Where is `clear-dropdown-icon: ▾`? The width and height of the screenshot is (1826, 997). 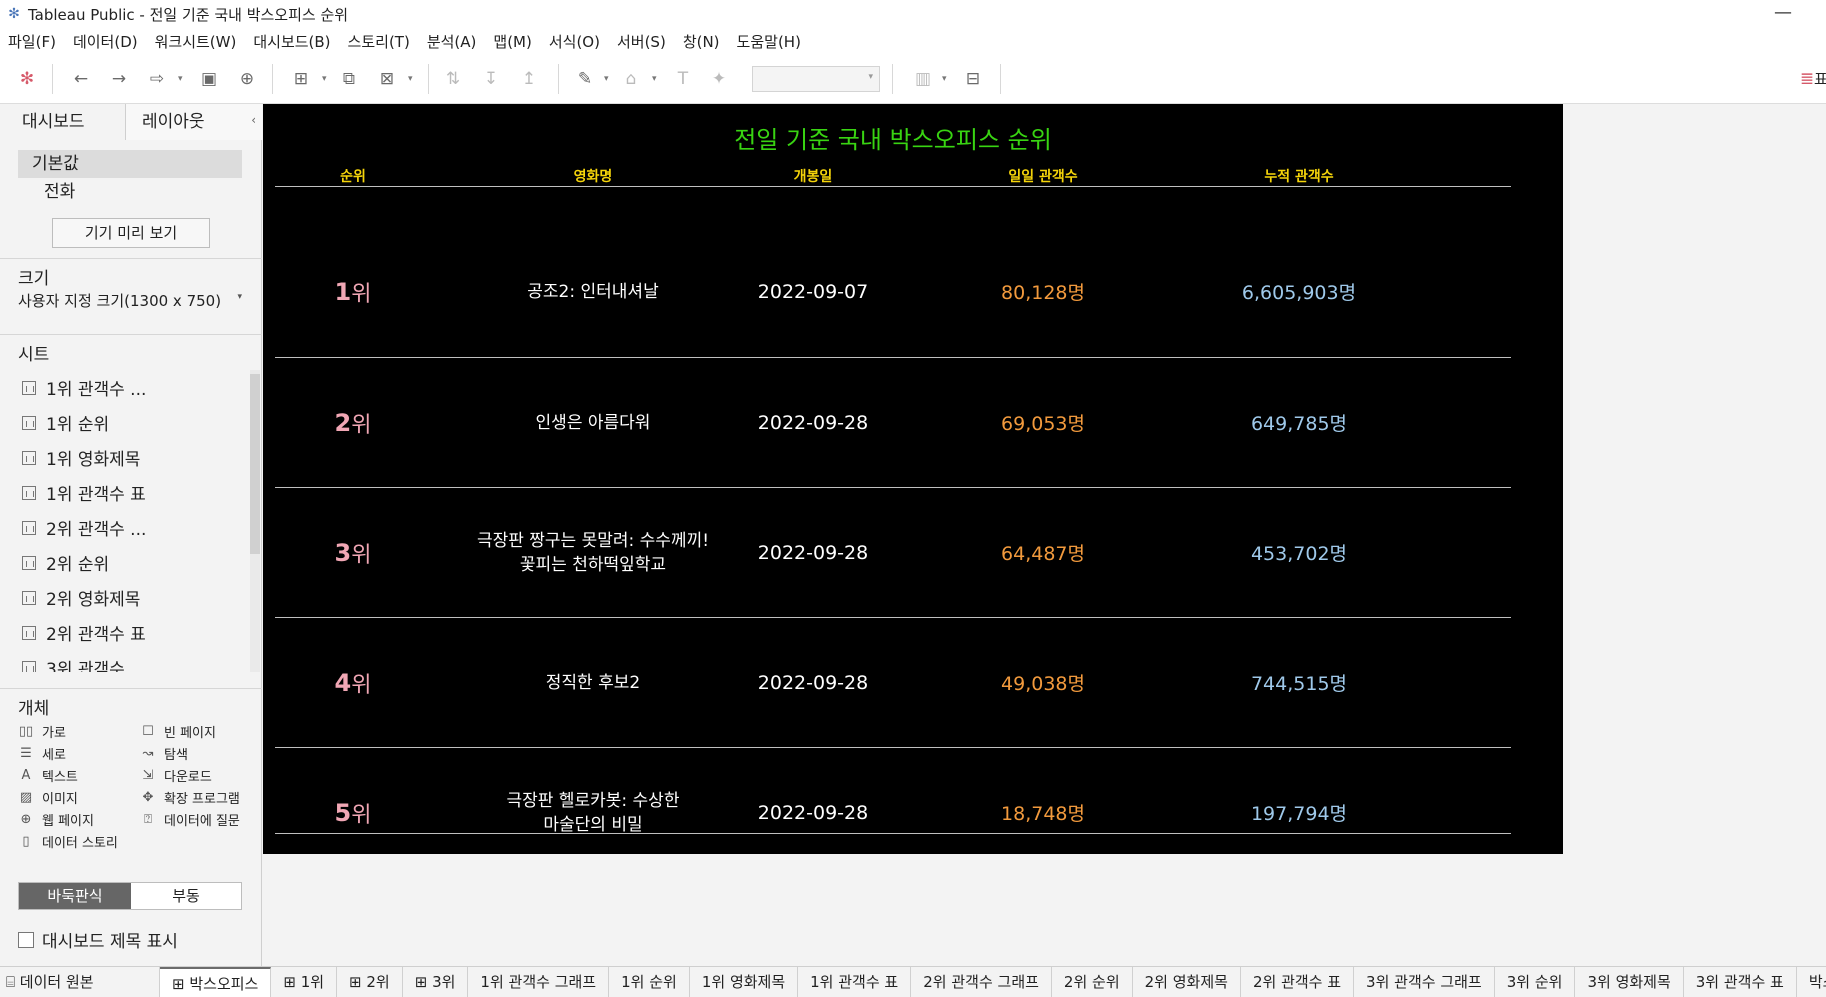 clear-dropdown-icon: ▾ is located at coordinates (412, 79).